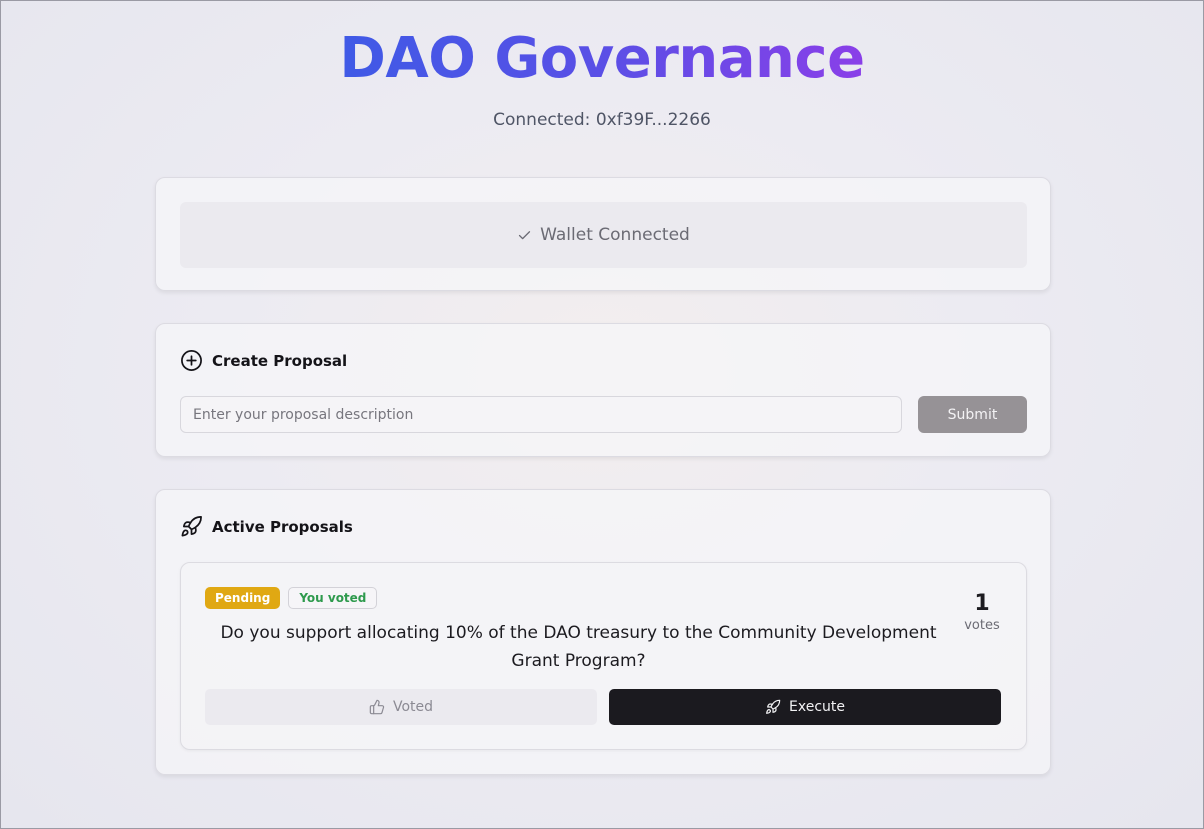 This screenshot has height=829, width=1204. Describe the element at coordinates (541, 414) in the screenshot. I see `proposal-description-input` at that location.